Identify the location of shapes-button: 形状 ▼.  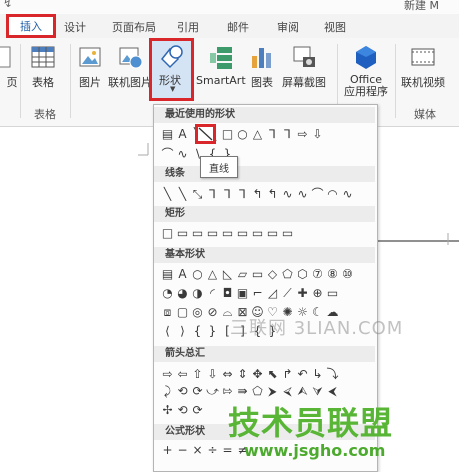
(171, 69).